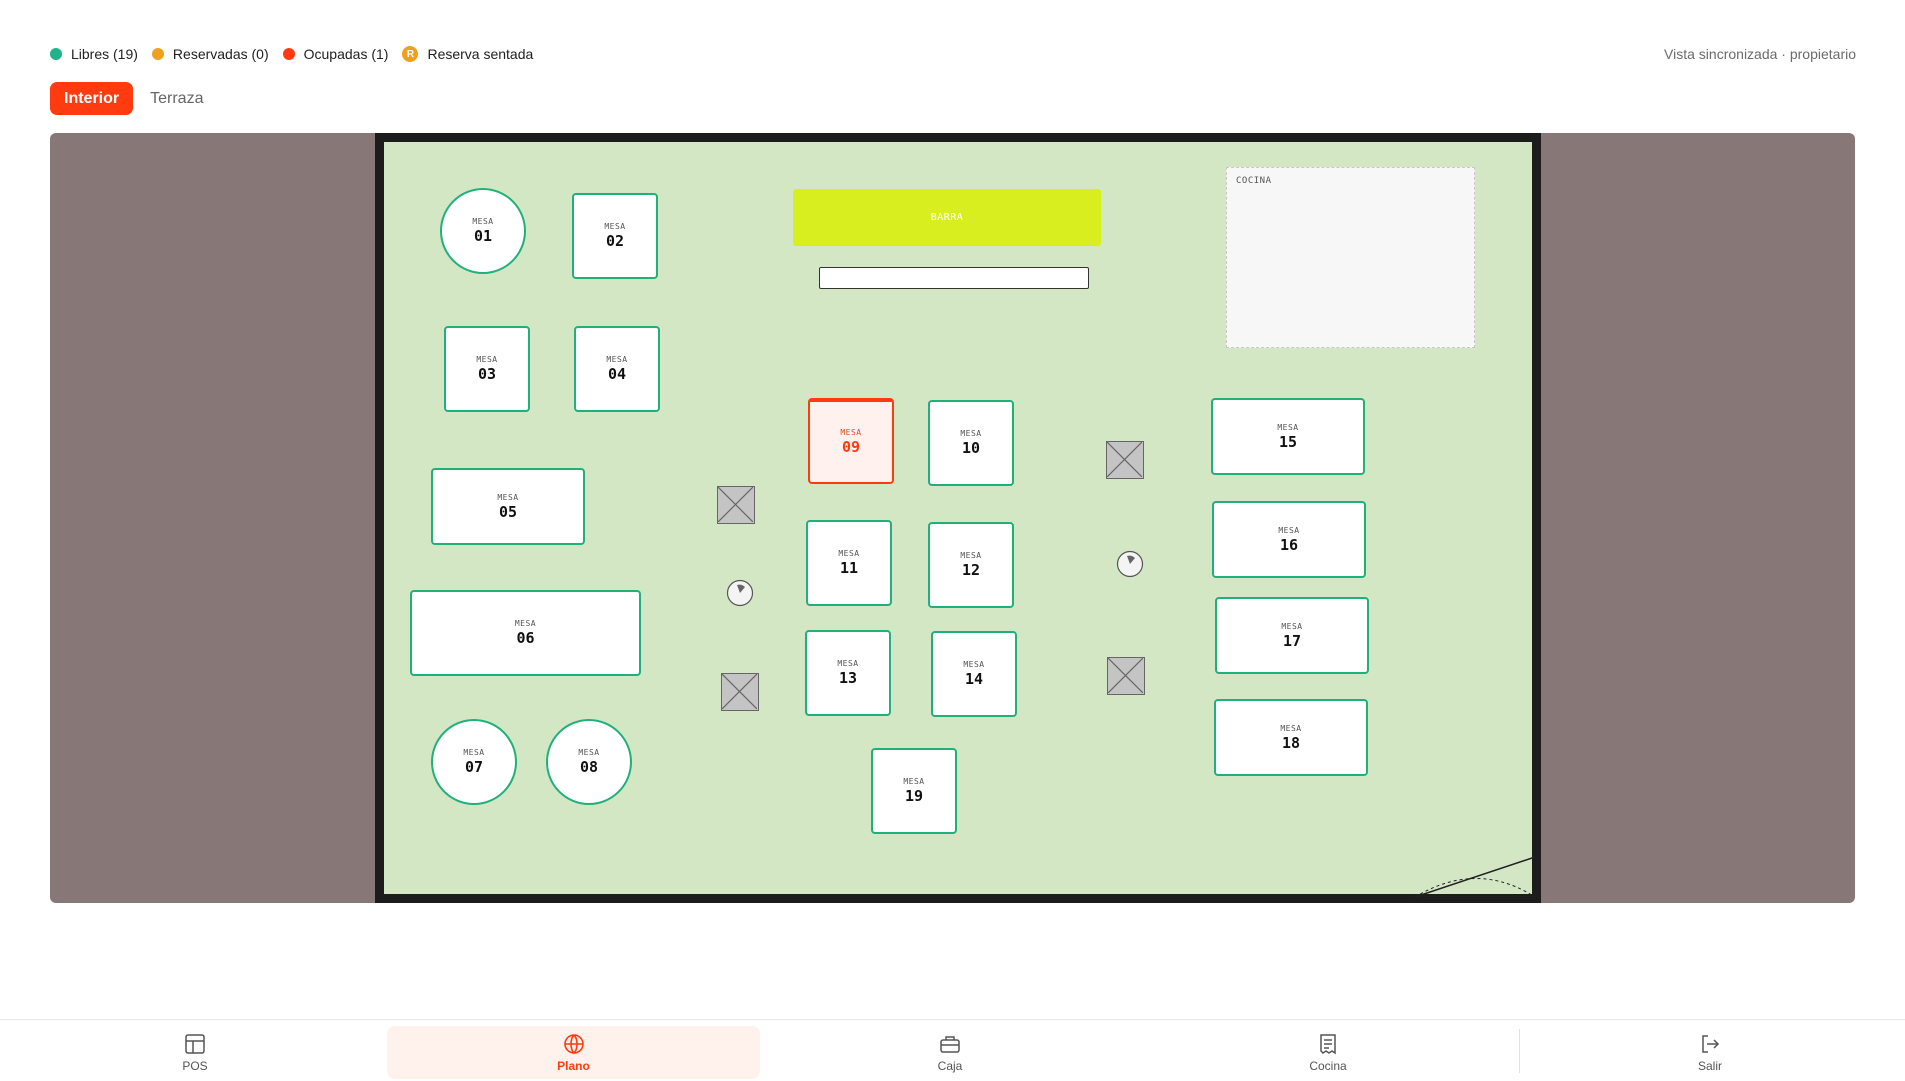  I want to click on zone-tabs: Interior Terraza, so click(133, 98).